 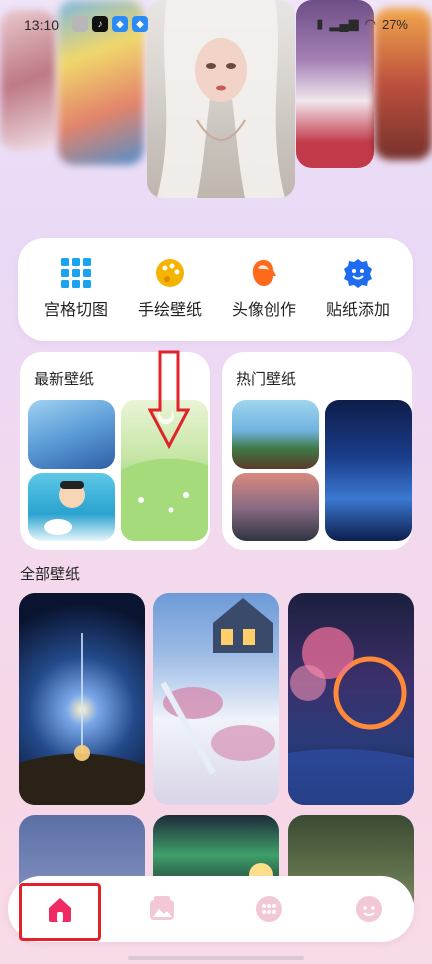 What do you see at coordinates (264, 273) in the screenshot?
I see `avatar-face-icon` at bounding box center [264, 273].